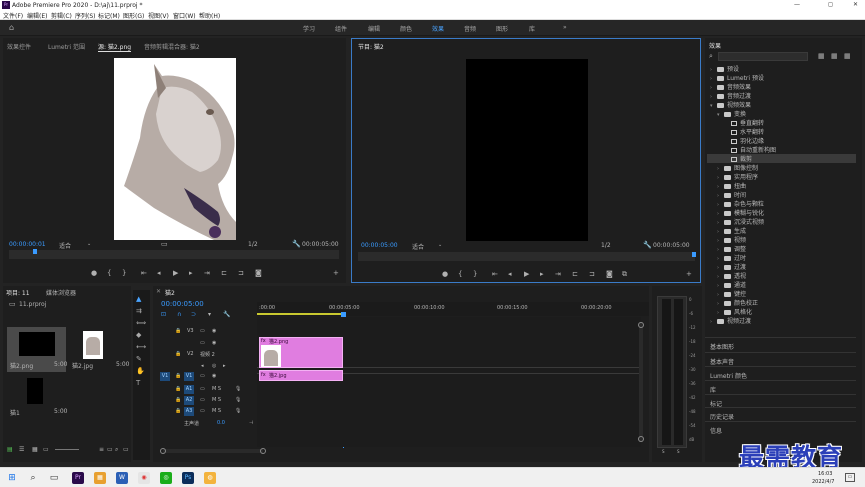 The height and width of the screenshot is (487, 865). I want to click on effects-tree-item: 羽化边缘, so click(781, 140).